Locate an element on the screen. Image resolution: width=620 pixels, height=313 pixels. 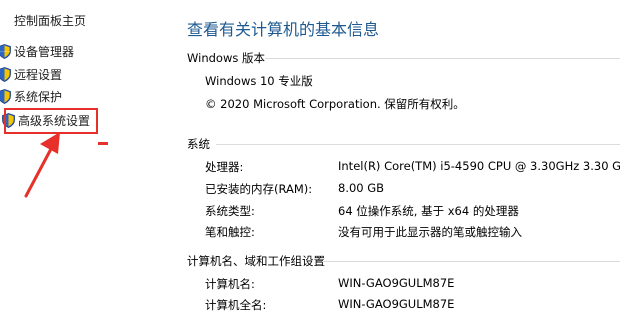
computer-name-label: 计算机名: is located at coordinates (230, 284).